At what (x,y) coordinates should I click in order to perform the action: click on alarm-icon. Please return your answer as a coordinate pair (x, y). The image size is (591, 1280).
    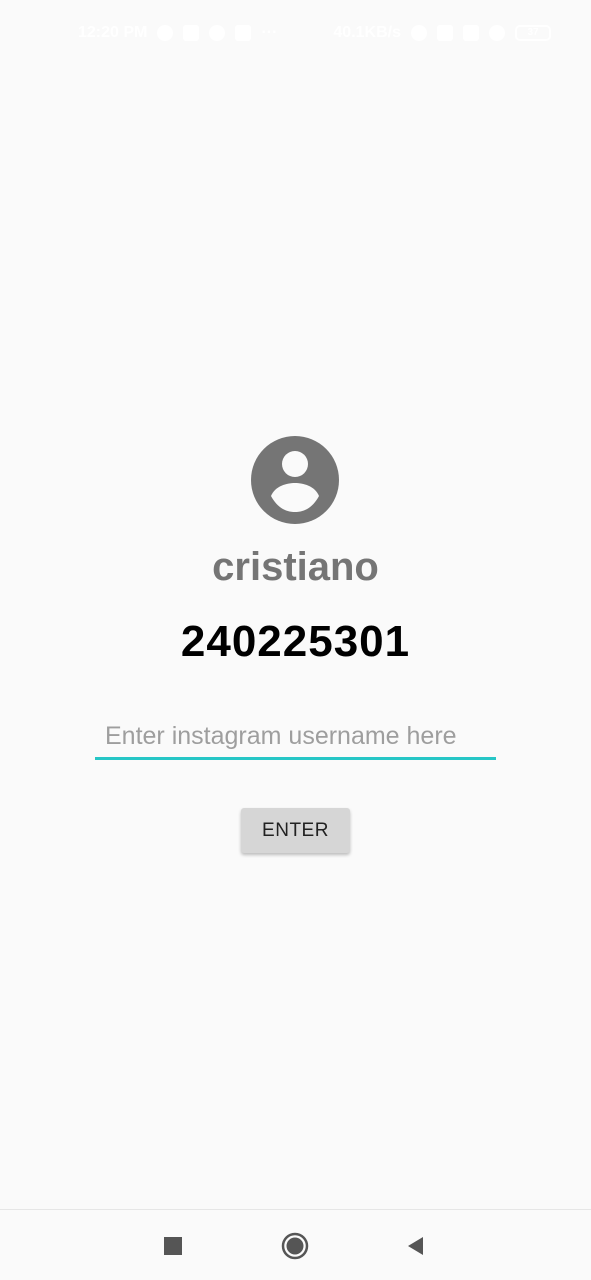
    Looking at the image, I should click on (419, 33).